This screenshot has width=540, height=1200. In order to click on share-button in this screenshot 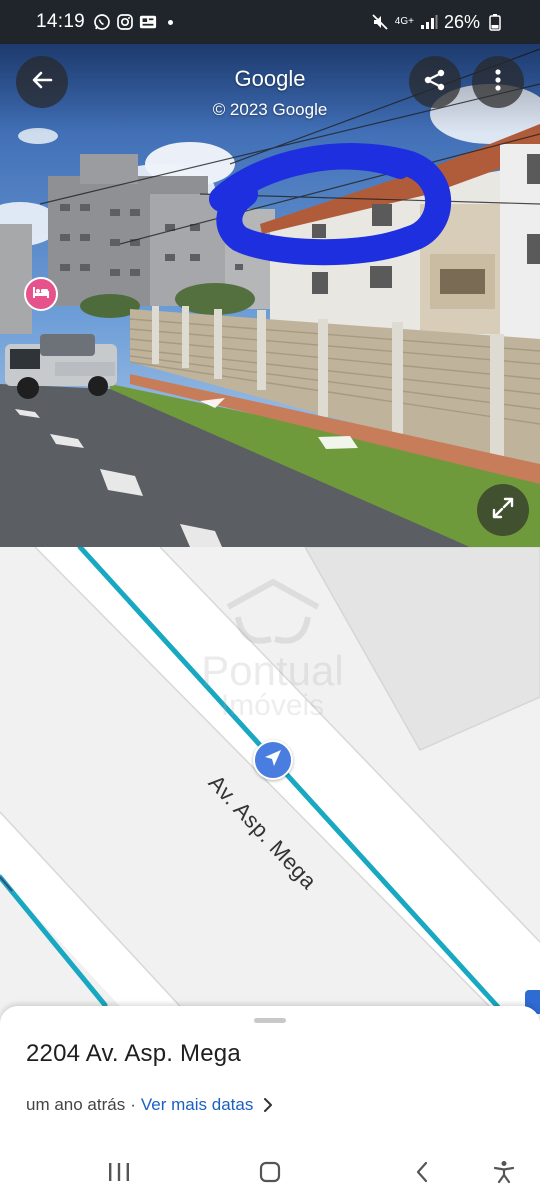, I will do `click(435, 82)`.